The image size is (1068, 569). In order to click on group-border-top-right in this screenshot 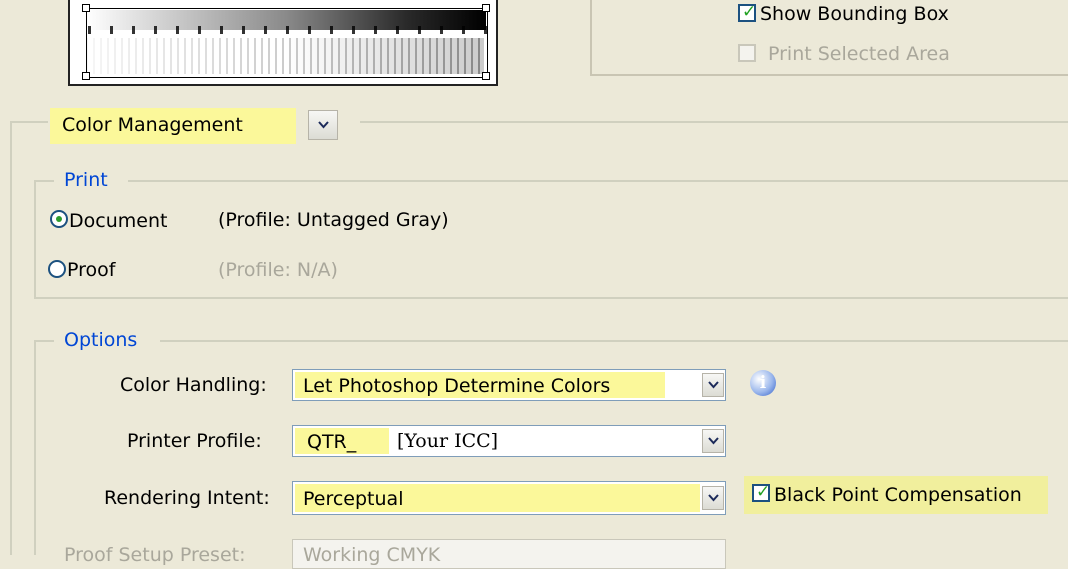, I will do `click(714, 122)`.